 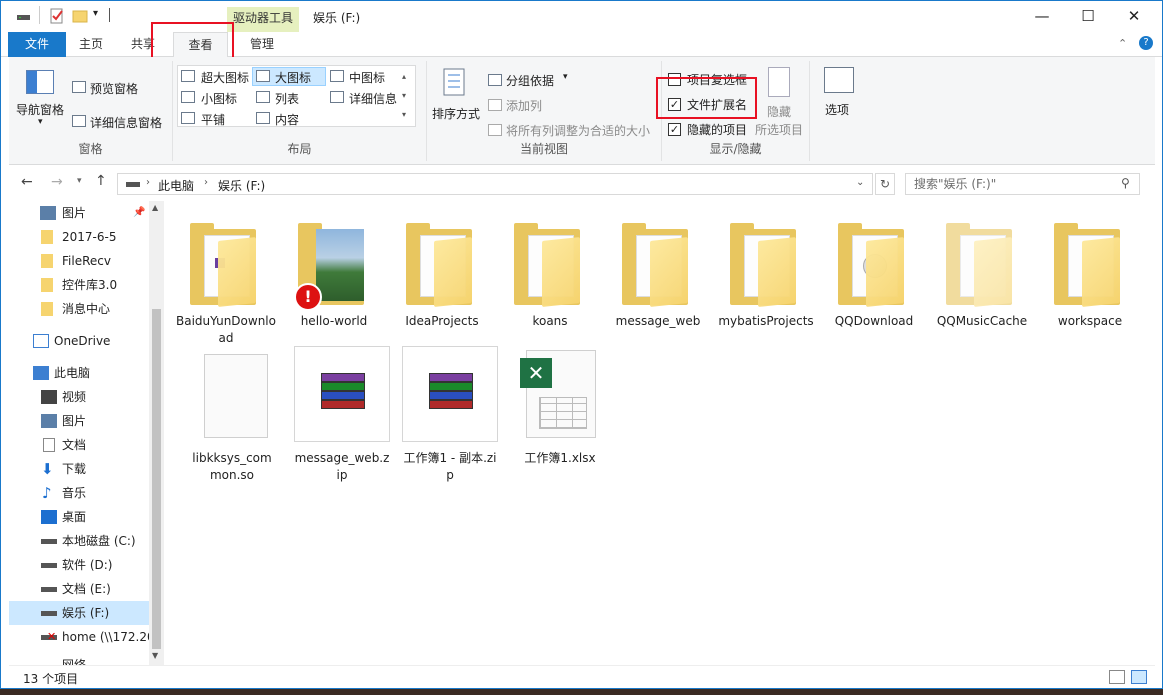 I want to click on file-item: message_web.zip, so click(x=344, y=416).